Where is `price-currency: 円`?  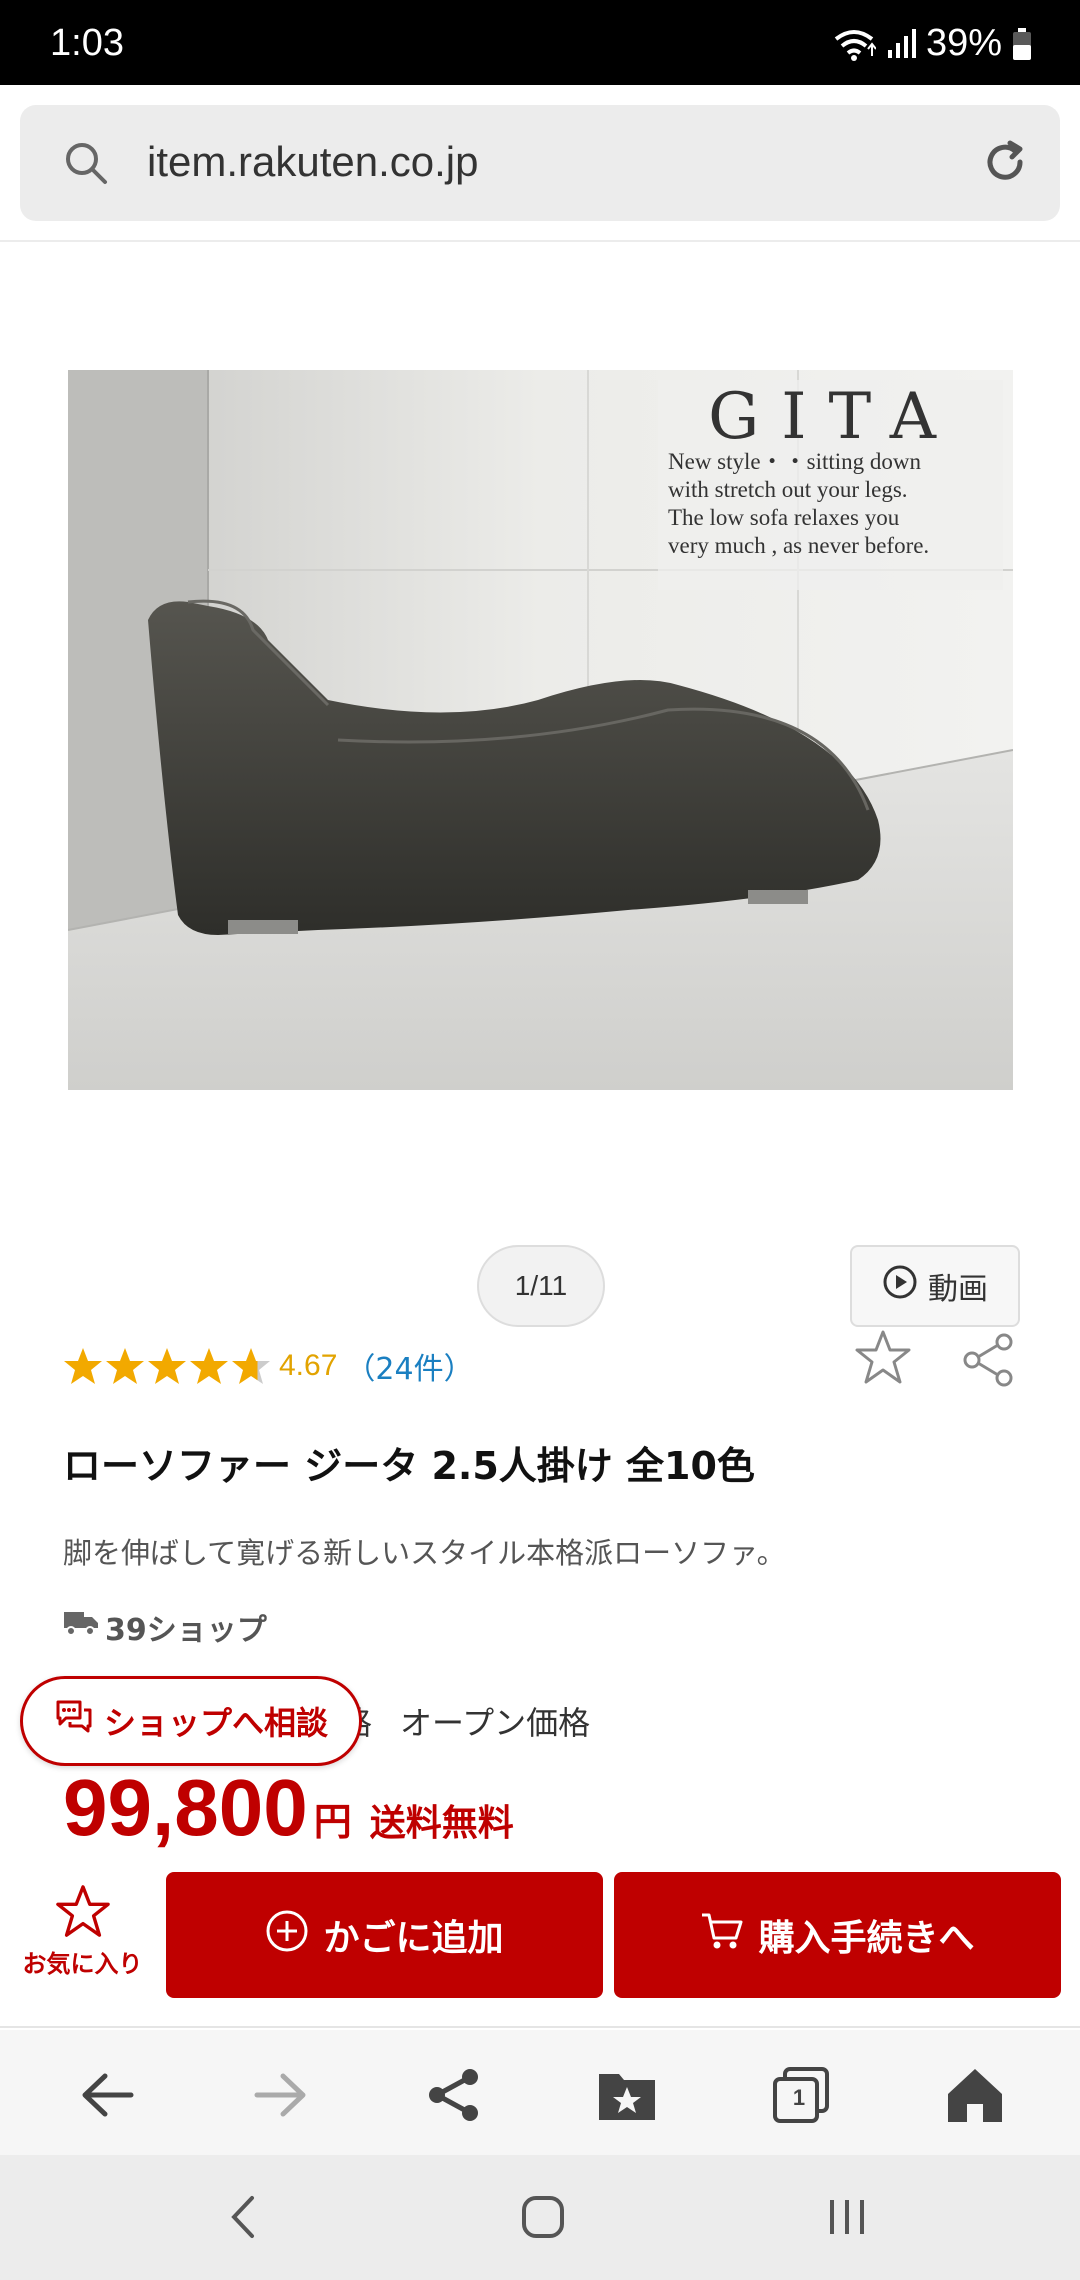
price-currency: 円 is located at coordinates (332, 1823).